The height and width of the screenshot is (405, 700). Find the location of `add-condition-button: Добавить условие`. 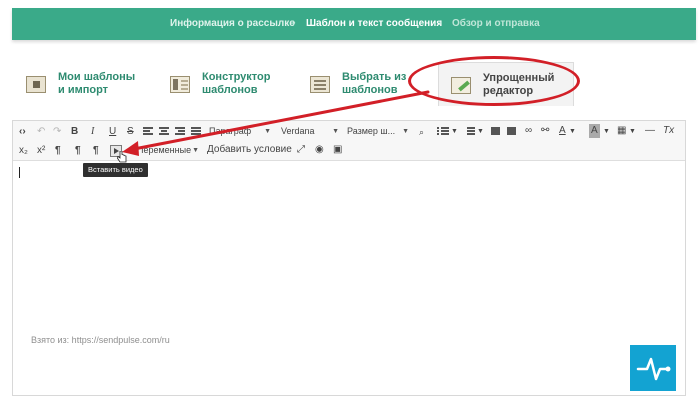

add-condition-button: Добавить условие is located at coordinates (249, 150).